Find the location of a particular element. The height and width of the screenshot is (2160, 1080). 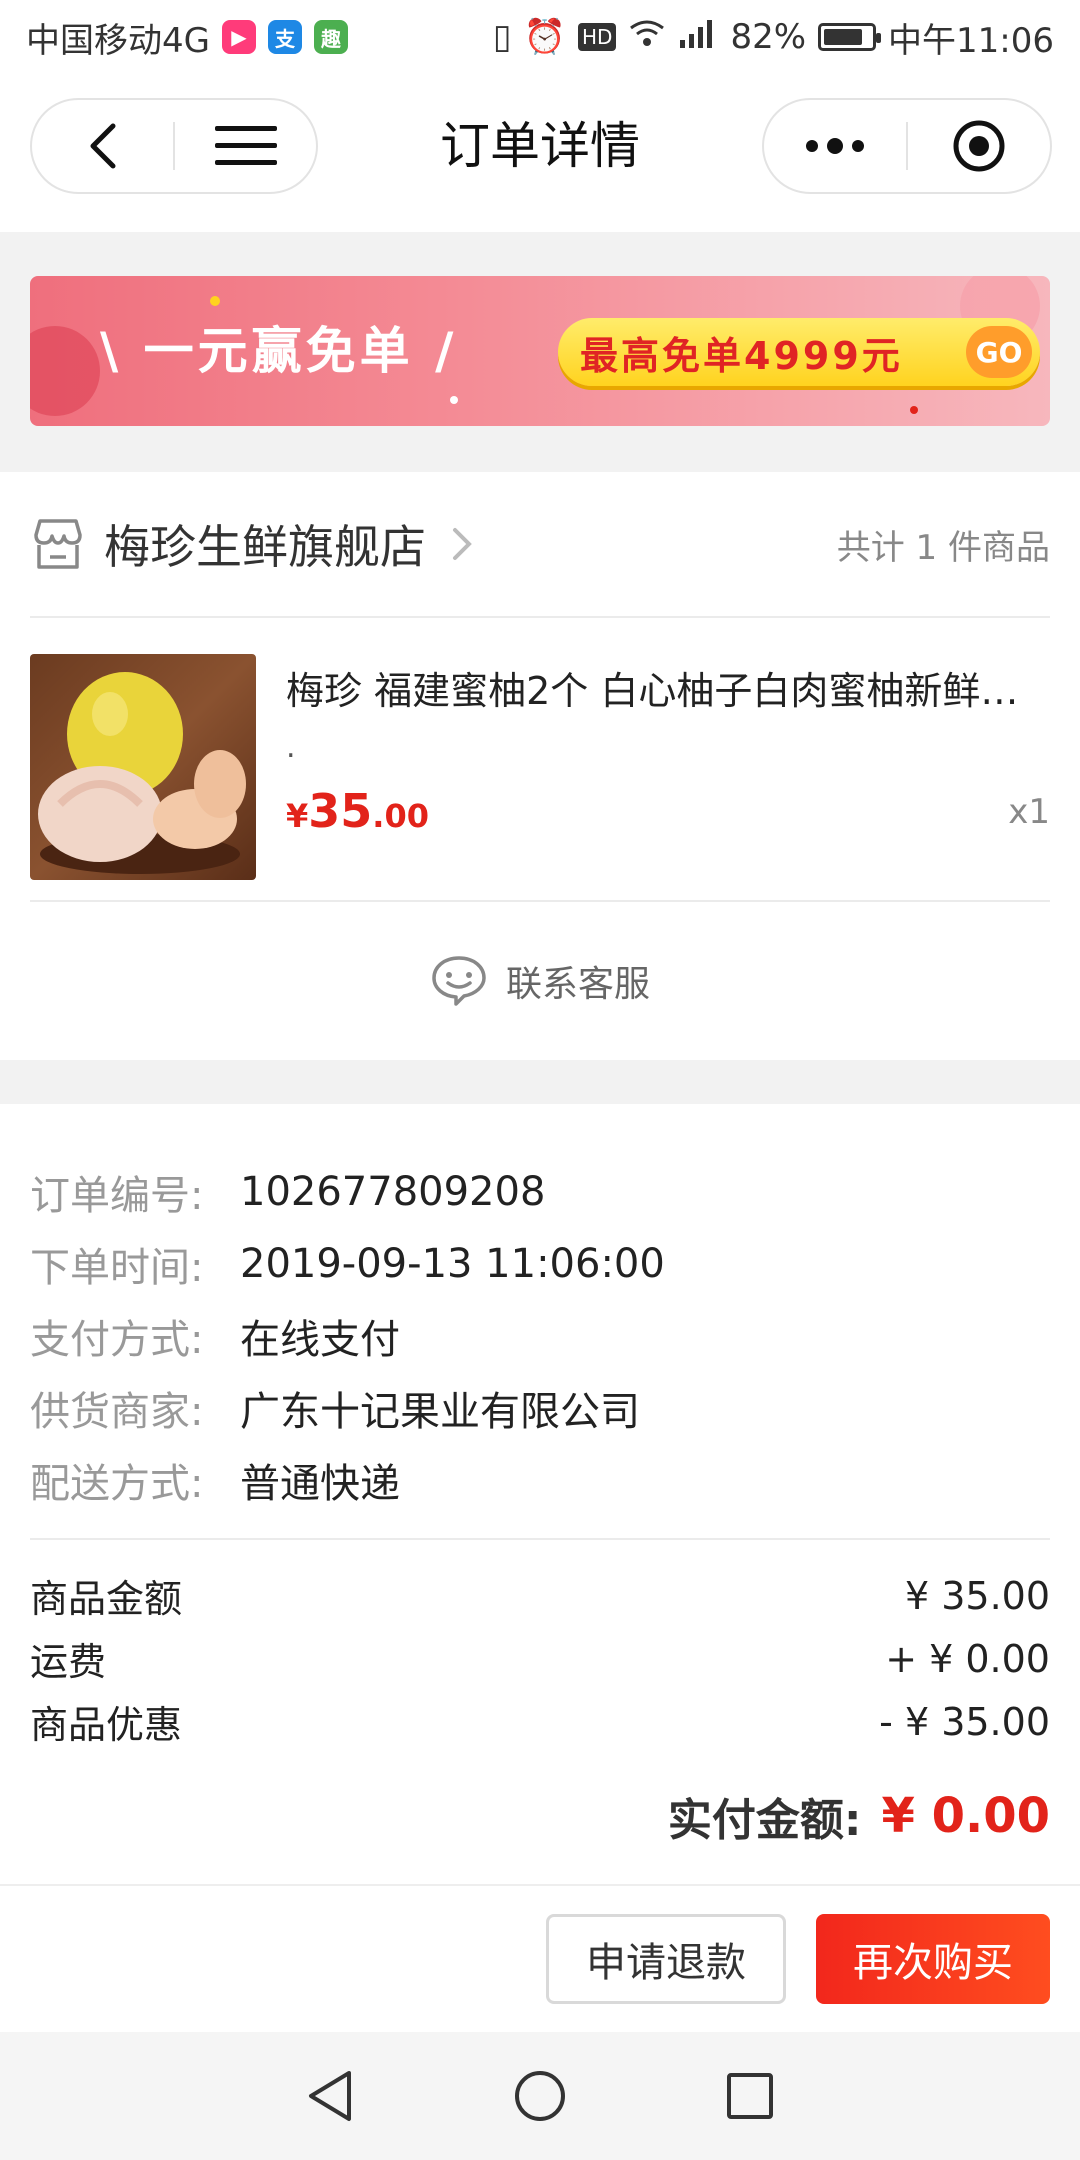

price-symbol: ¥ is located at coordinates (297, 816).